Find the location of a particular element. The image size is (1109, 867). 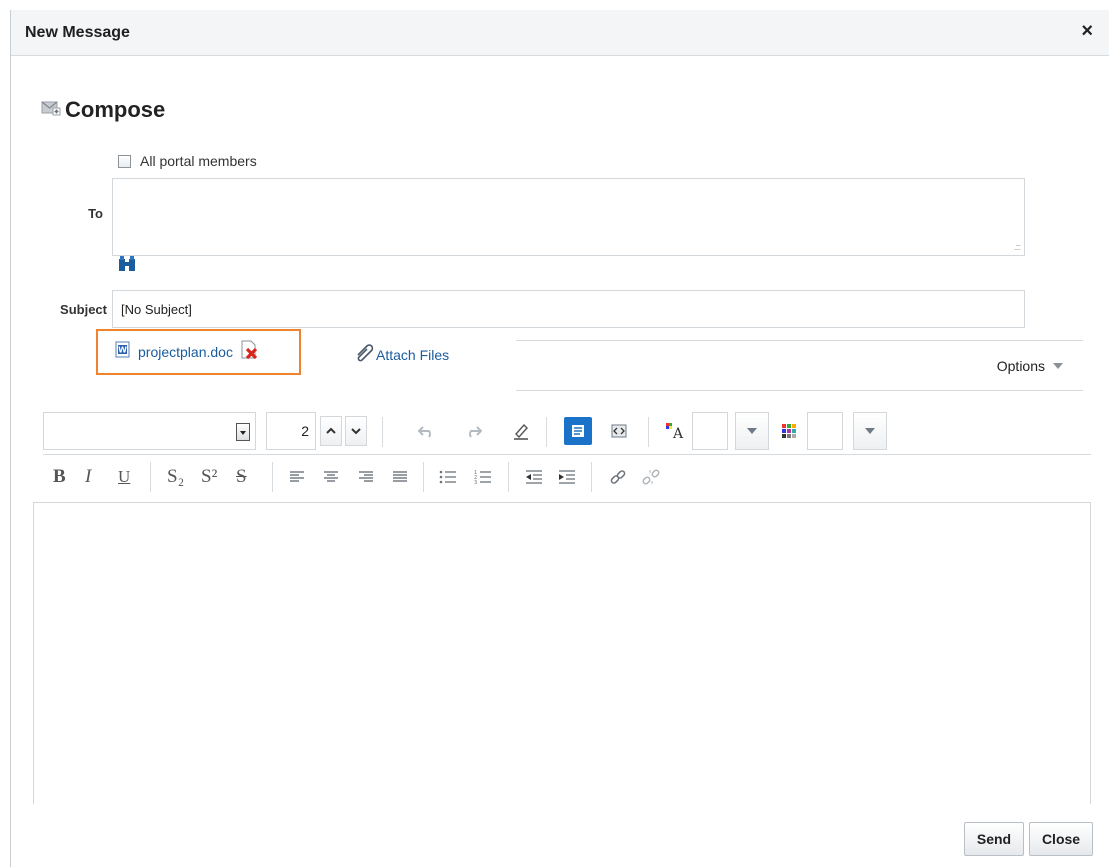

strikethrough-icon: S is located at coordinates (241, 477).